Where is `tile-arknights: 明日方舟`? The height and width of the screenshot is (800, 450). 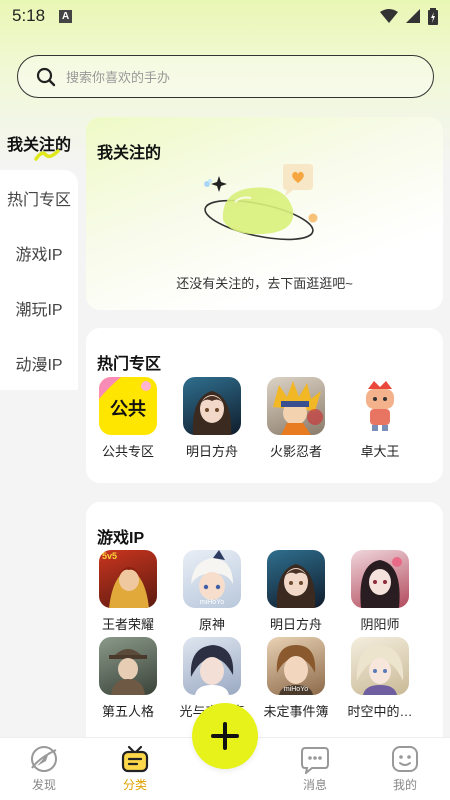
tile-arknights: 明日方舟 is located at coordinates (212, 418).